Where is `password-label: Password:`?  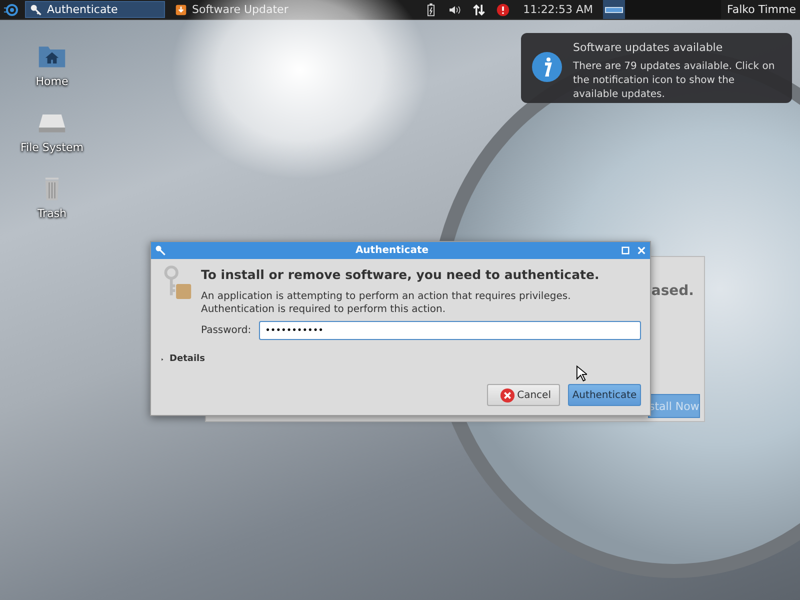
password-label: Password: is located at coordinates (226, 330).